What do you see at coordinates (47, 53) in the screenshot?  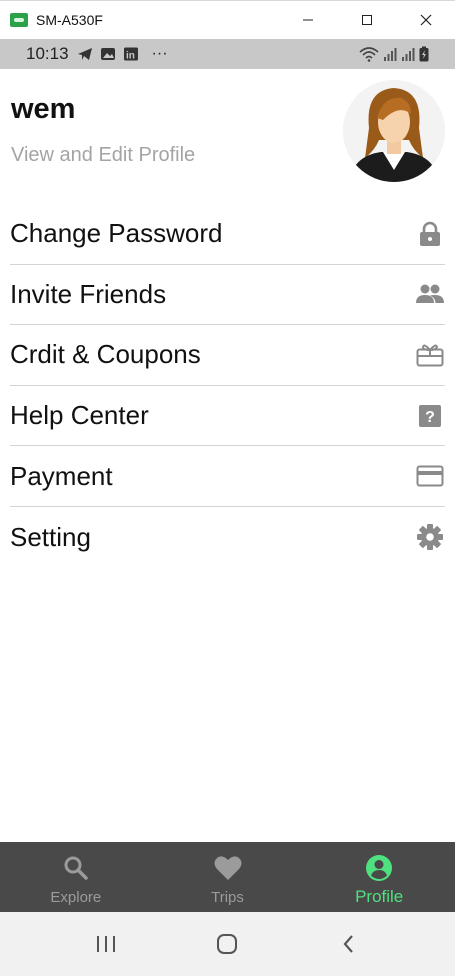 I see `status-time: 10:13` at bounding box center [47, 53].